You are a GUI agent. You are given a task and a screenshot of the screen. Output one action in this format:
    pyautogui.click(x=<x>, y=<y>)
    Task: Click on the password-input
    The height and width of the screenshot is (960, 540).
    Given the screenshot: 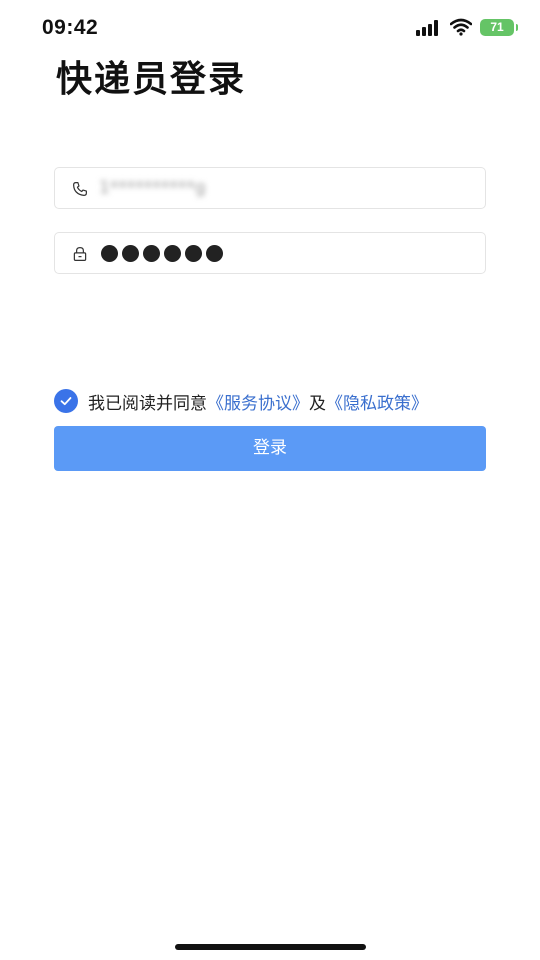 What is the action you would take?
    pyautogui.click(x=162, y=253)
    